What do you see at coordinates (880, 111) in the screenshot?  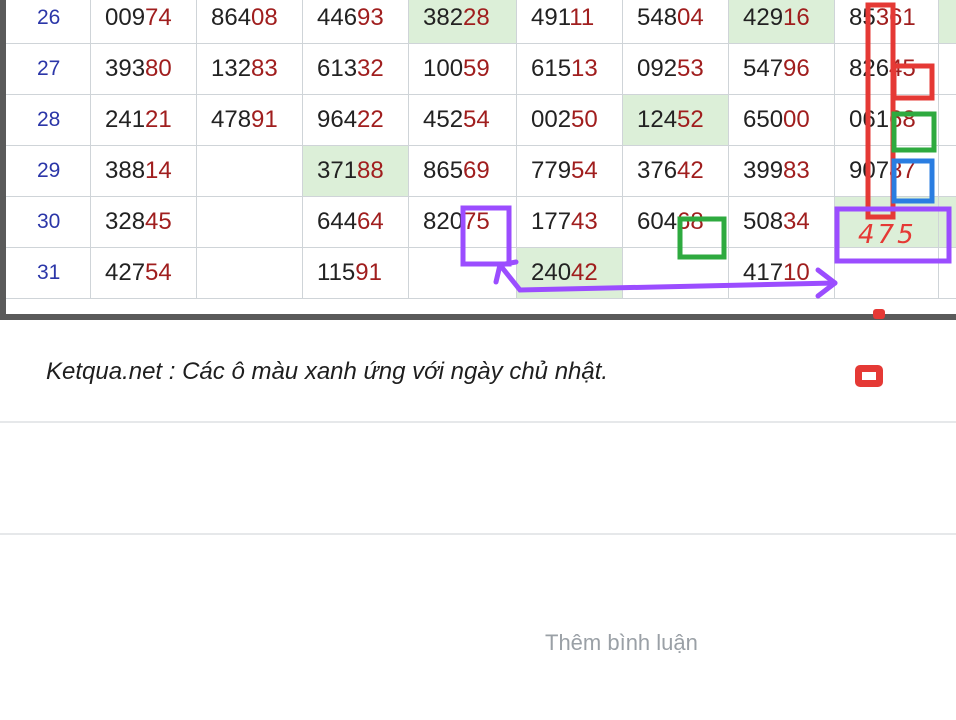 I see `red-column-marker` at bounding box center [880, 111].